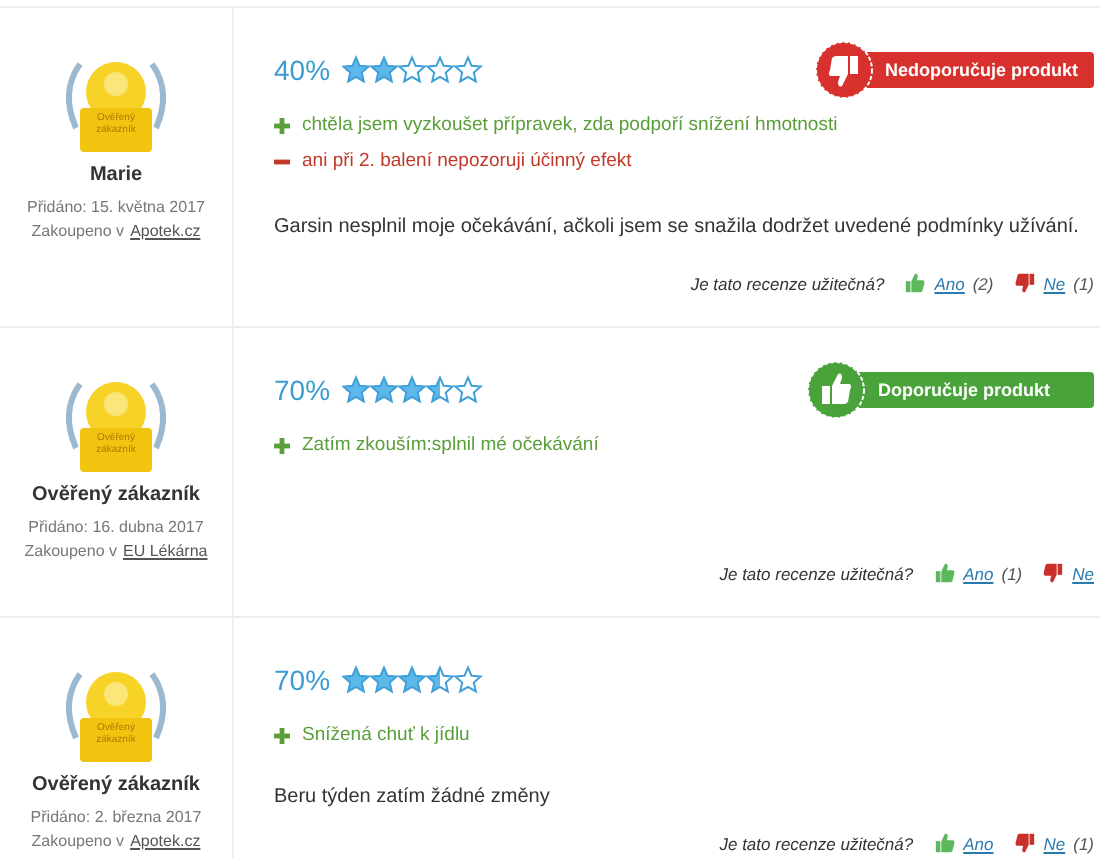 The height and width of the screenshot is (860, 1116). Describe the element at coordinates (116, 527) in the screenshot. I see `date-added: Přidáno: 16. dubna 2017` at that location.